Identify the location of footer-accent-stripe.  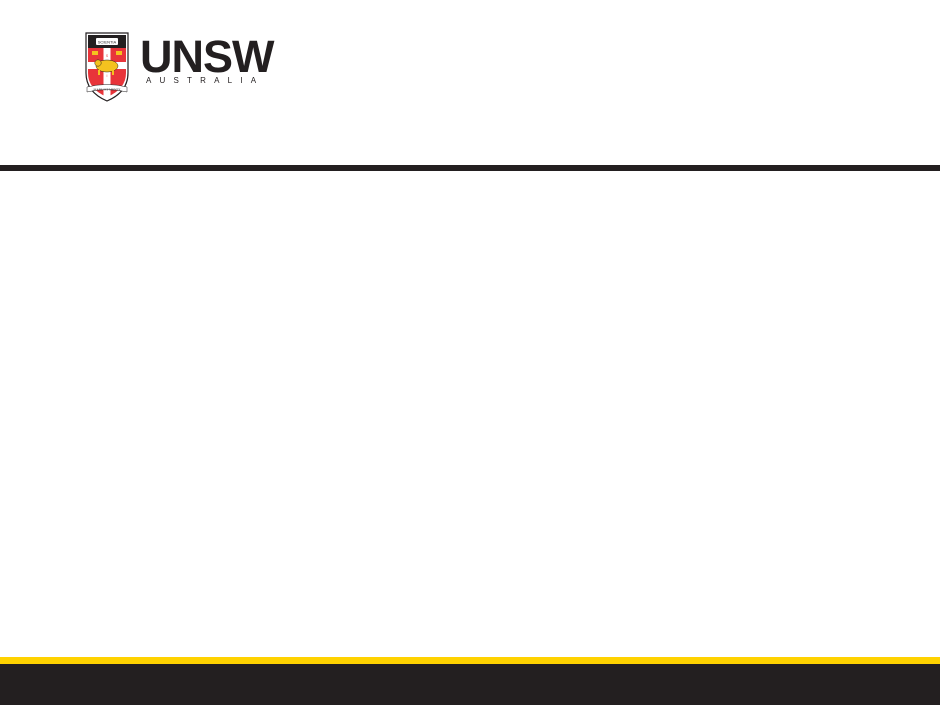
(470, 660).